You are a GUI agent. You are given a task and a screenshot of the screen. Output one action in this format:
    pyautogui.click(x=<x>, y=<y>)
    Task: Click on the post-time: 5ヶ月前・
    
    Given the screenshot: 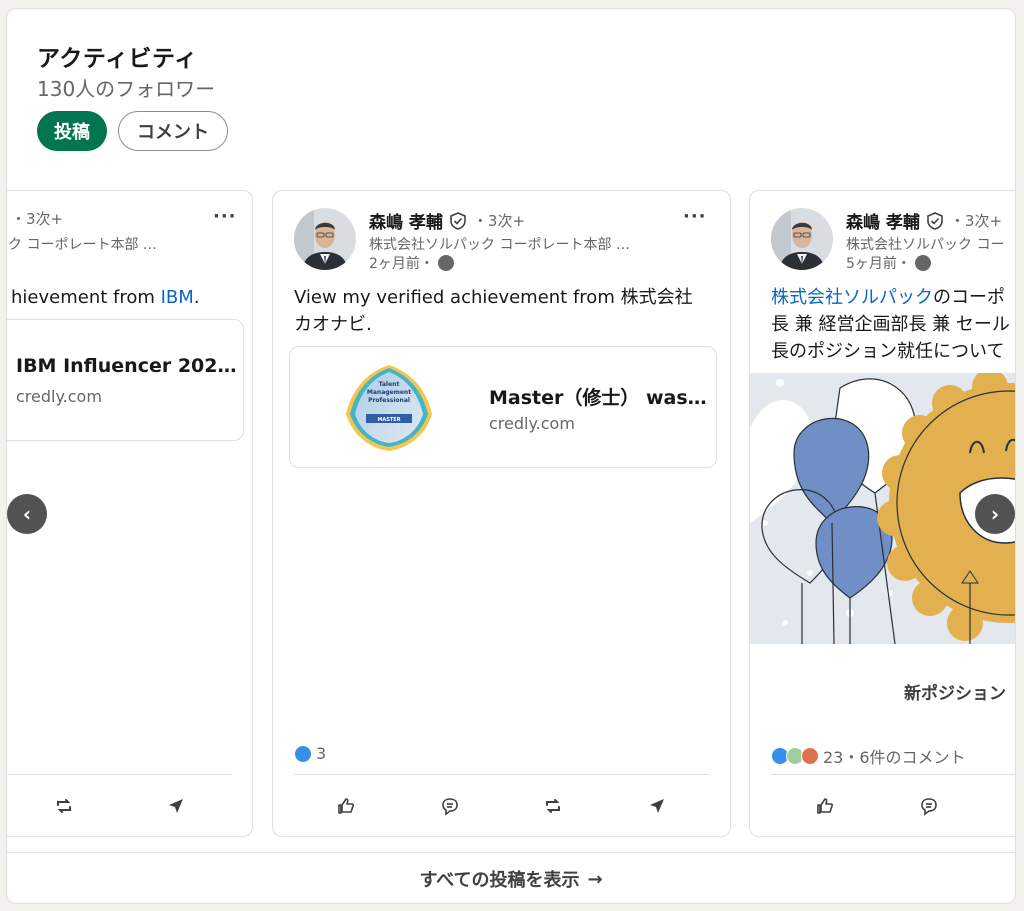 What is the action you would take?
    pyautogui.click(x=888, y=263)
    